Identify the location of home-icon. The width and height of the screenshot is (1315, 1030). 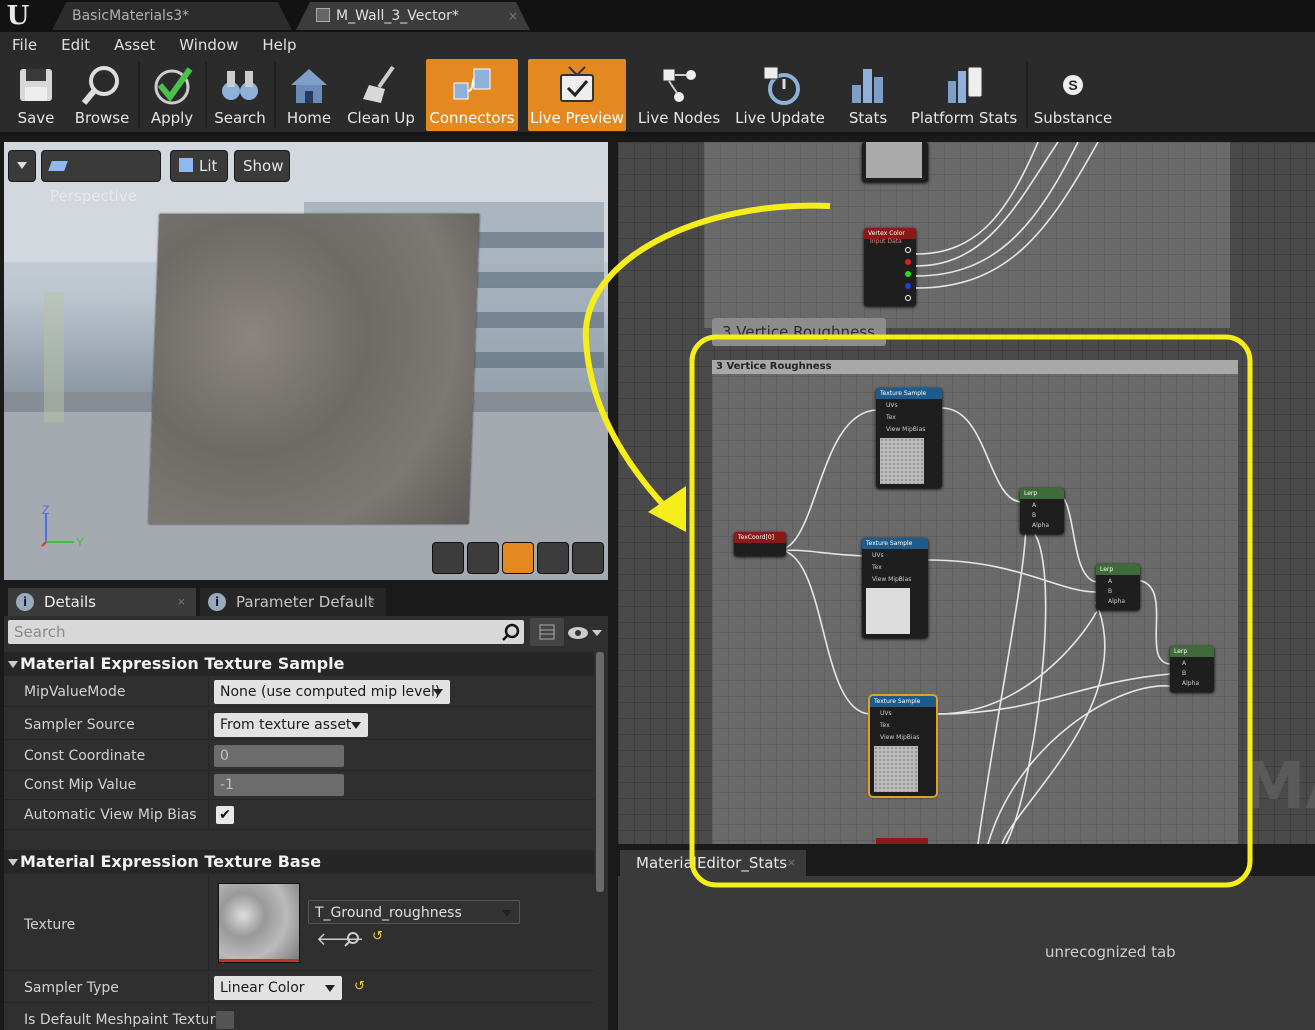
(309, 86).